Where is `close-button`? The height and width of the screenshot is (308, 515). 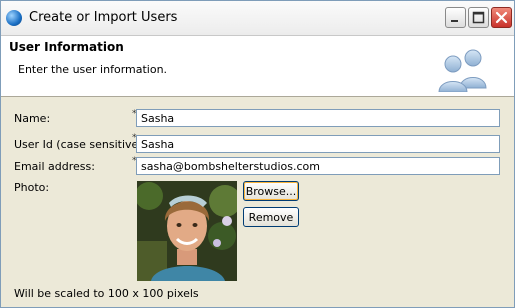 close-button is located at coordinates (501, 17).